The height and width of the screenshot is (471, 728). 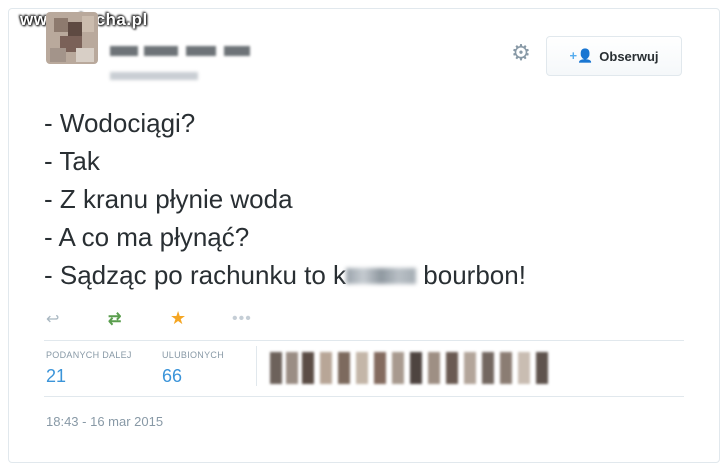 I want to click on tweet-timestamp: 18:43 - 16 mar 2015, so click(x=104, y=421).